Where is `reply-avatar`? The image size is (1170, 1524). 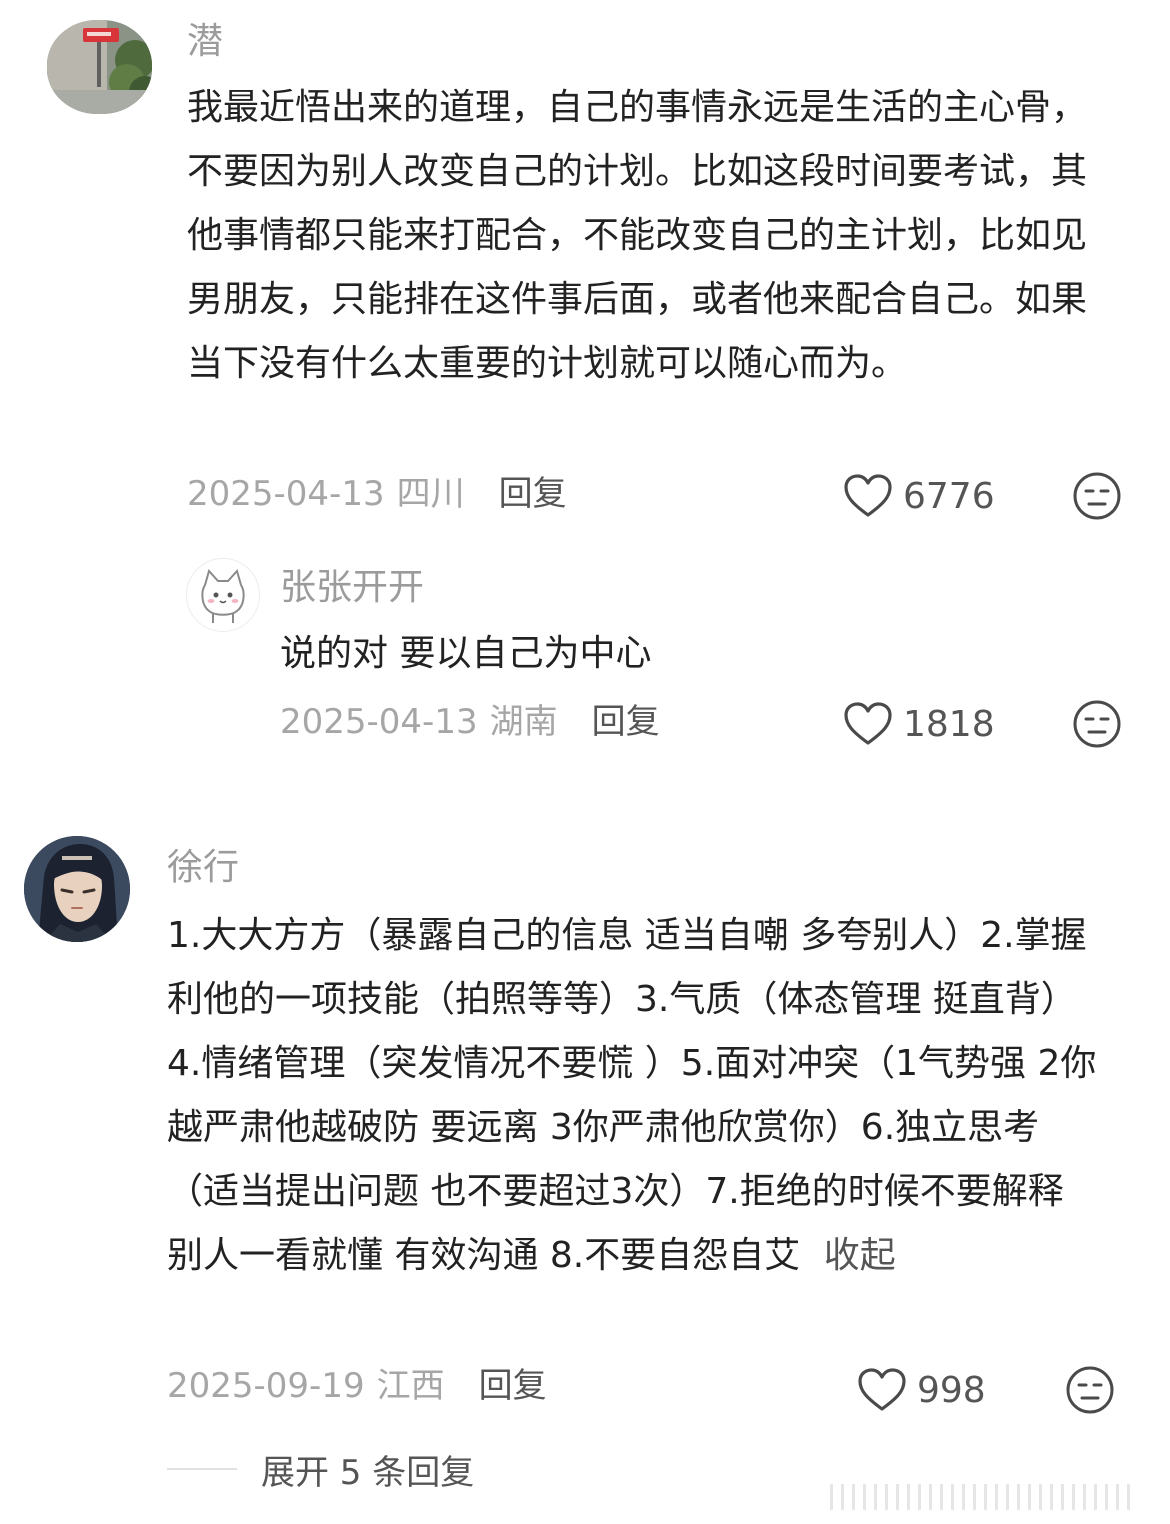 reply-avatar is located at coordinates (223, 595).